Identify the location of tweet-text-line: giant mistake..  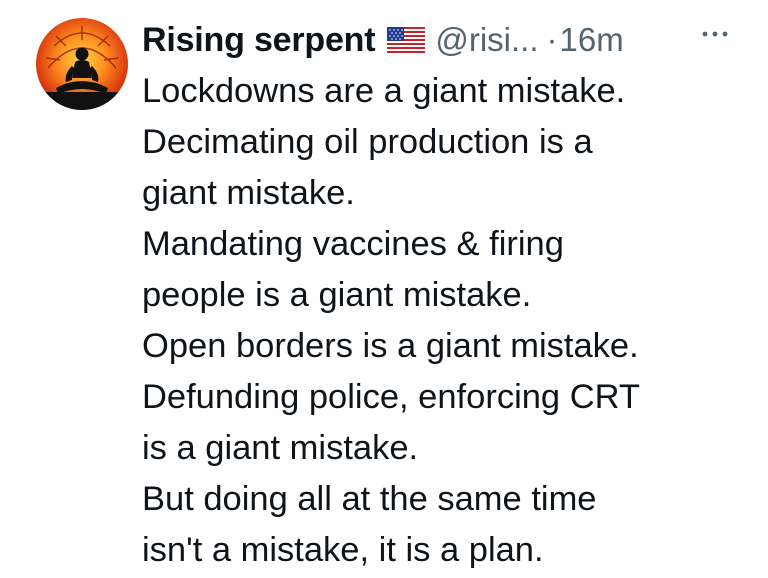
(248, 193).